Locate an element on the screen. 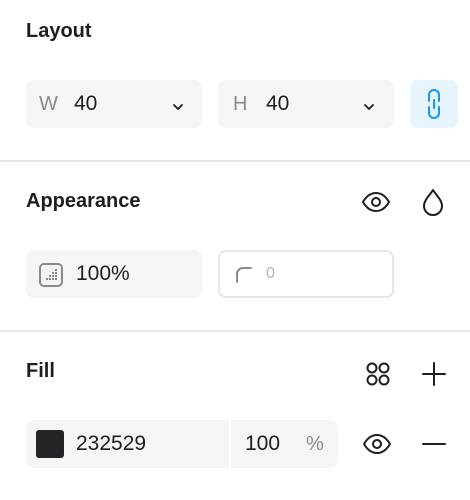 The width and height of the screenshot is (470, 500). appearance-title: Appearance is located at coordinates (83, 201).